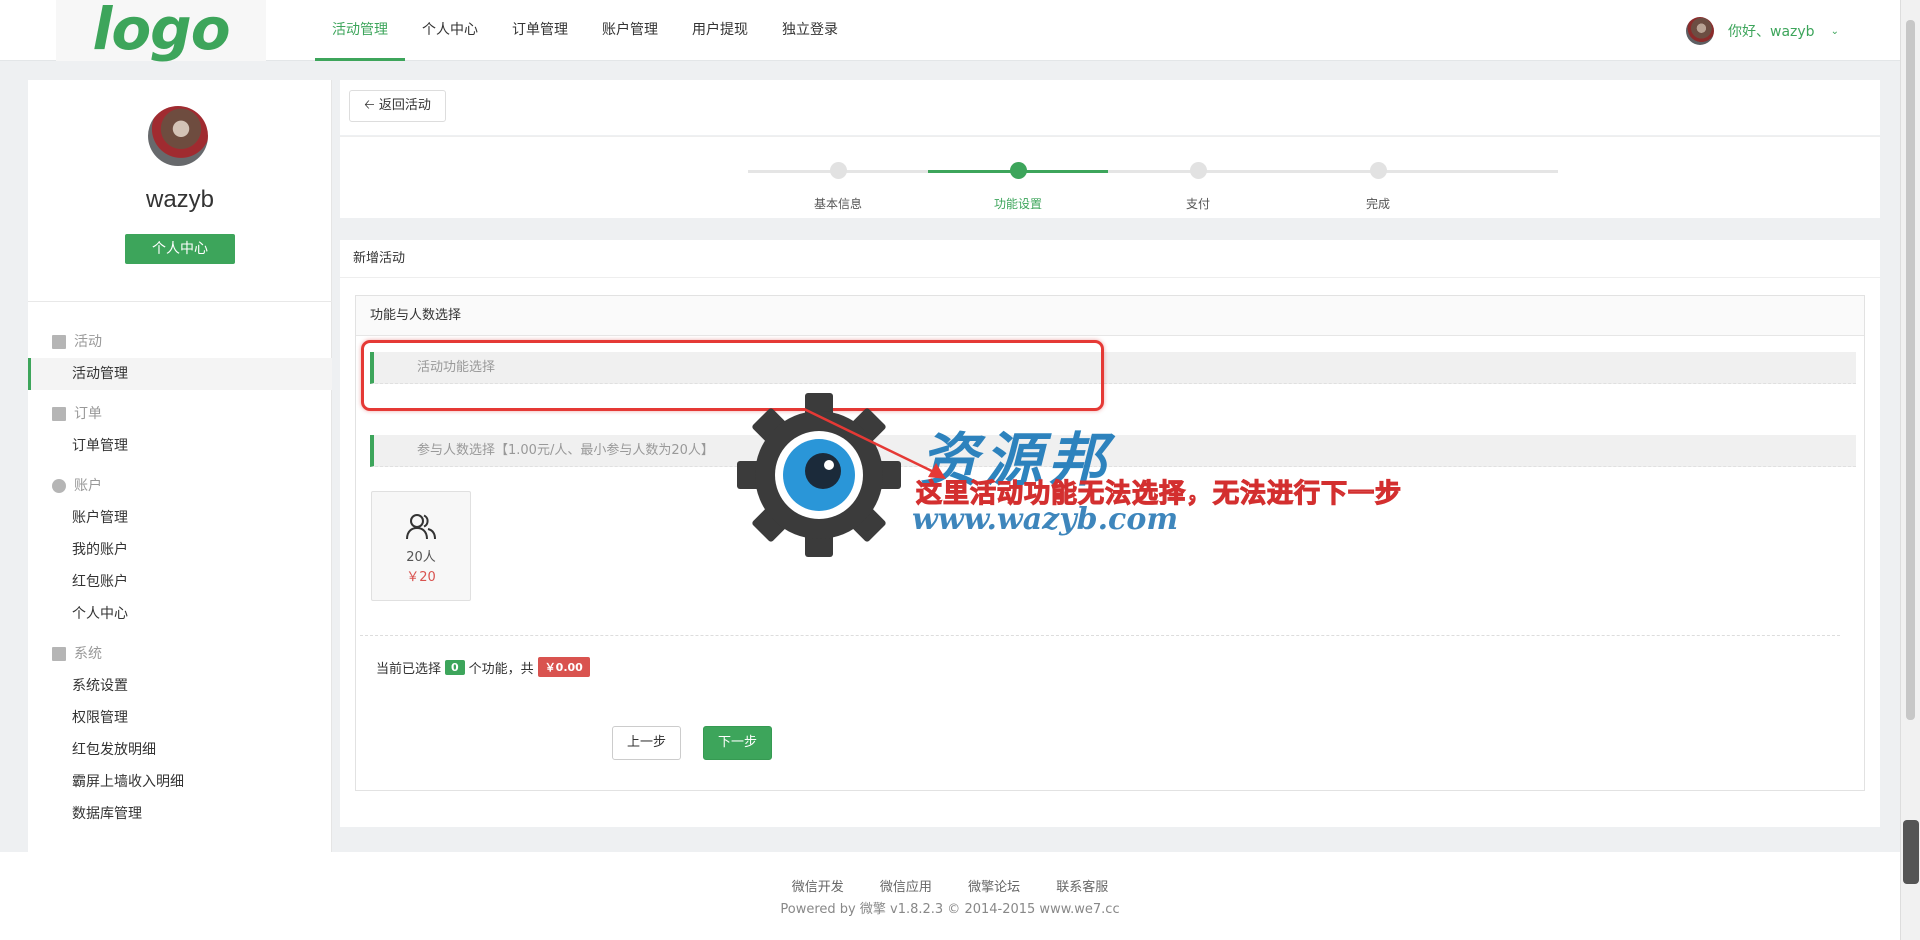  What do you see at coordinates (1197, 204) in the screenshot?
I see `step-label-payment: 支付` at bounding box center [1197, 204].